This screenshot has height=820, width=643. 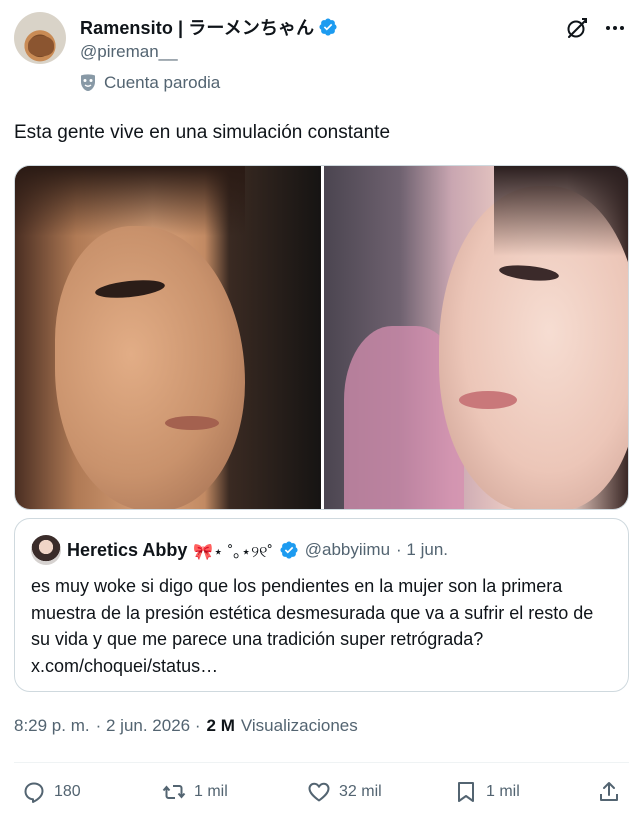 I want to click on image-face-shape, so click(x=150, y=367).